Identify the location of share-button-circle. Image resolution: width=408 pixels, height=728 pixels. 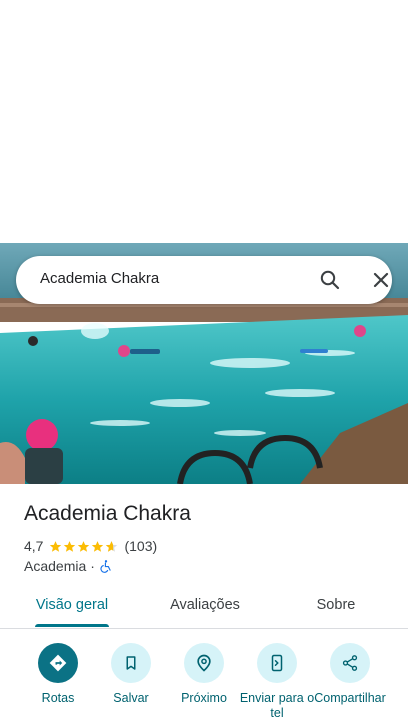
(350, 663).